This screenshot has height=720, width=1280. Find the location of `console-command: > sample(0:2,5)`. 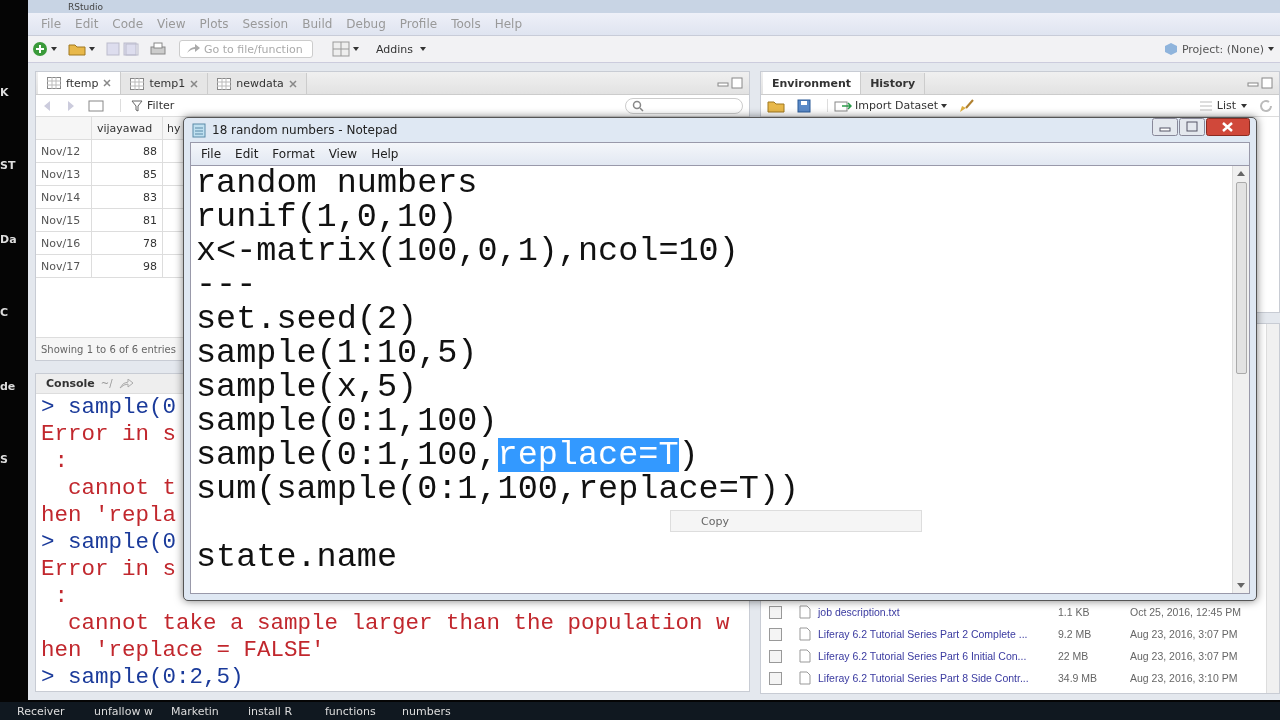

console-command: > sample(0:2,5) is located at coordinates (142, 677).